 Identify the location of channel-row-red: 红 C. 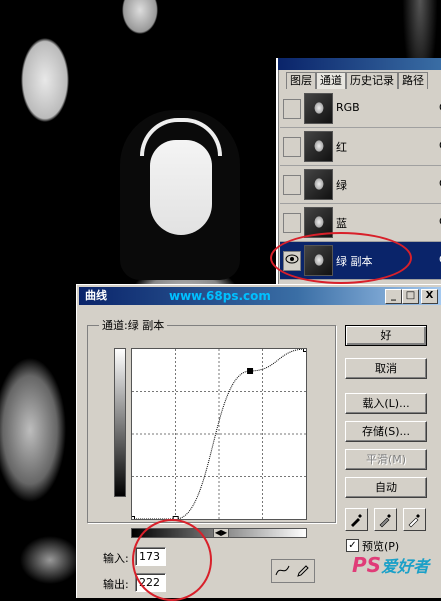
(360, 147).